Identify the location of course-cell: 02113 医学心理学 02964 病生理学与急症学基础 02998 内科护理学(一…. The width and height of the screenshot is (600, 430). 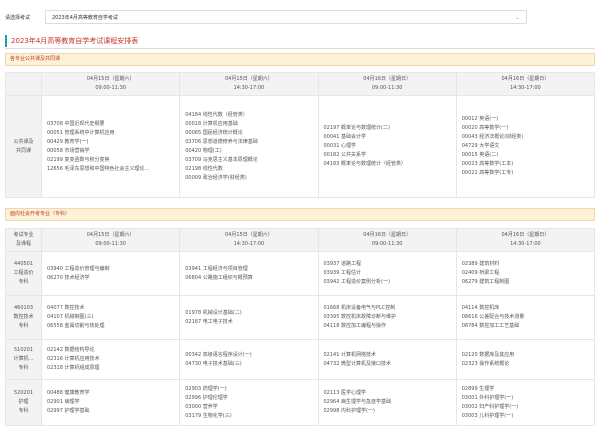
(387, 402).